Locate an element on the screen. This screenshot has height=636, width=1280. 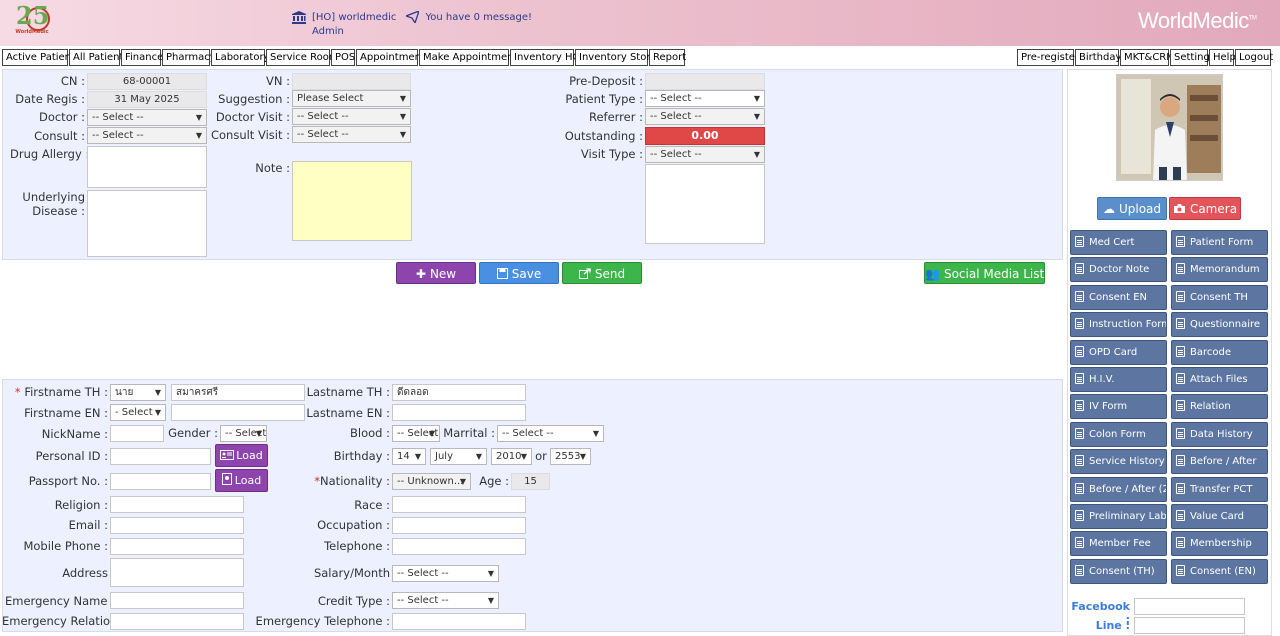
lastname-th-input: ดีดลอด is located at coordinates (459, 392).